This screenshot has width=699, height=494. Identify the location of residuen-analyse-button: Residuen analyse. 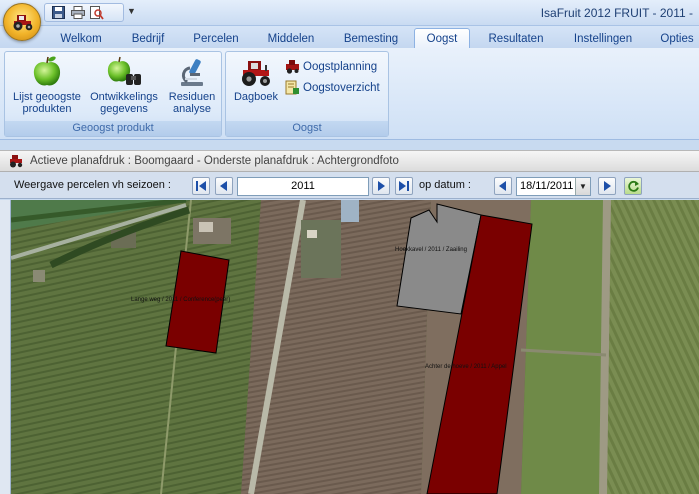
(192, 85).